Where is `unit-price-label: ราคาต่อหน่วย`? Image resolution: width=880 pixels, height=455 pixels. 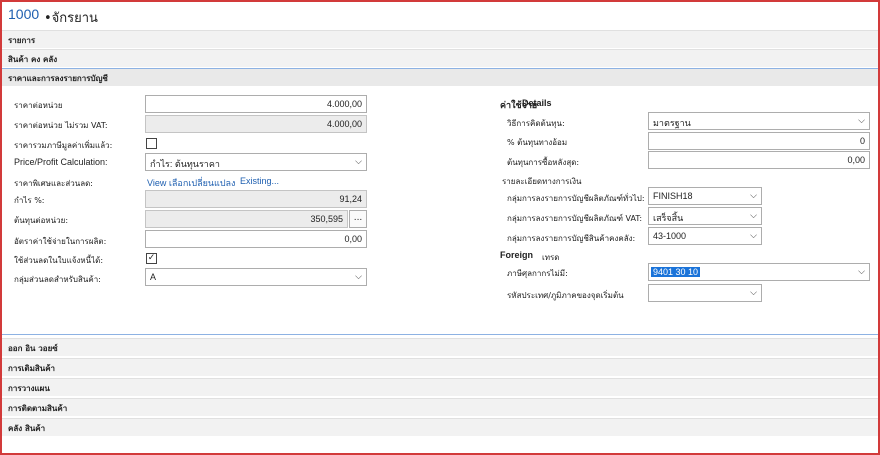 unit-price-label: ราคาต่อหน่วย is located at coordinates (38, 105).